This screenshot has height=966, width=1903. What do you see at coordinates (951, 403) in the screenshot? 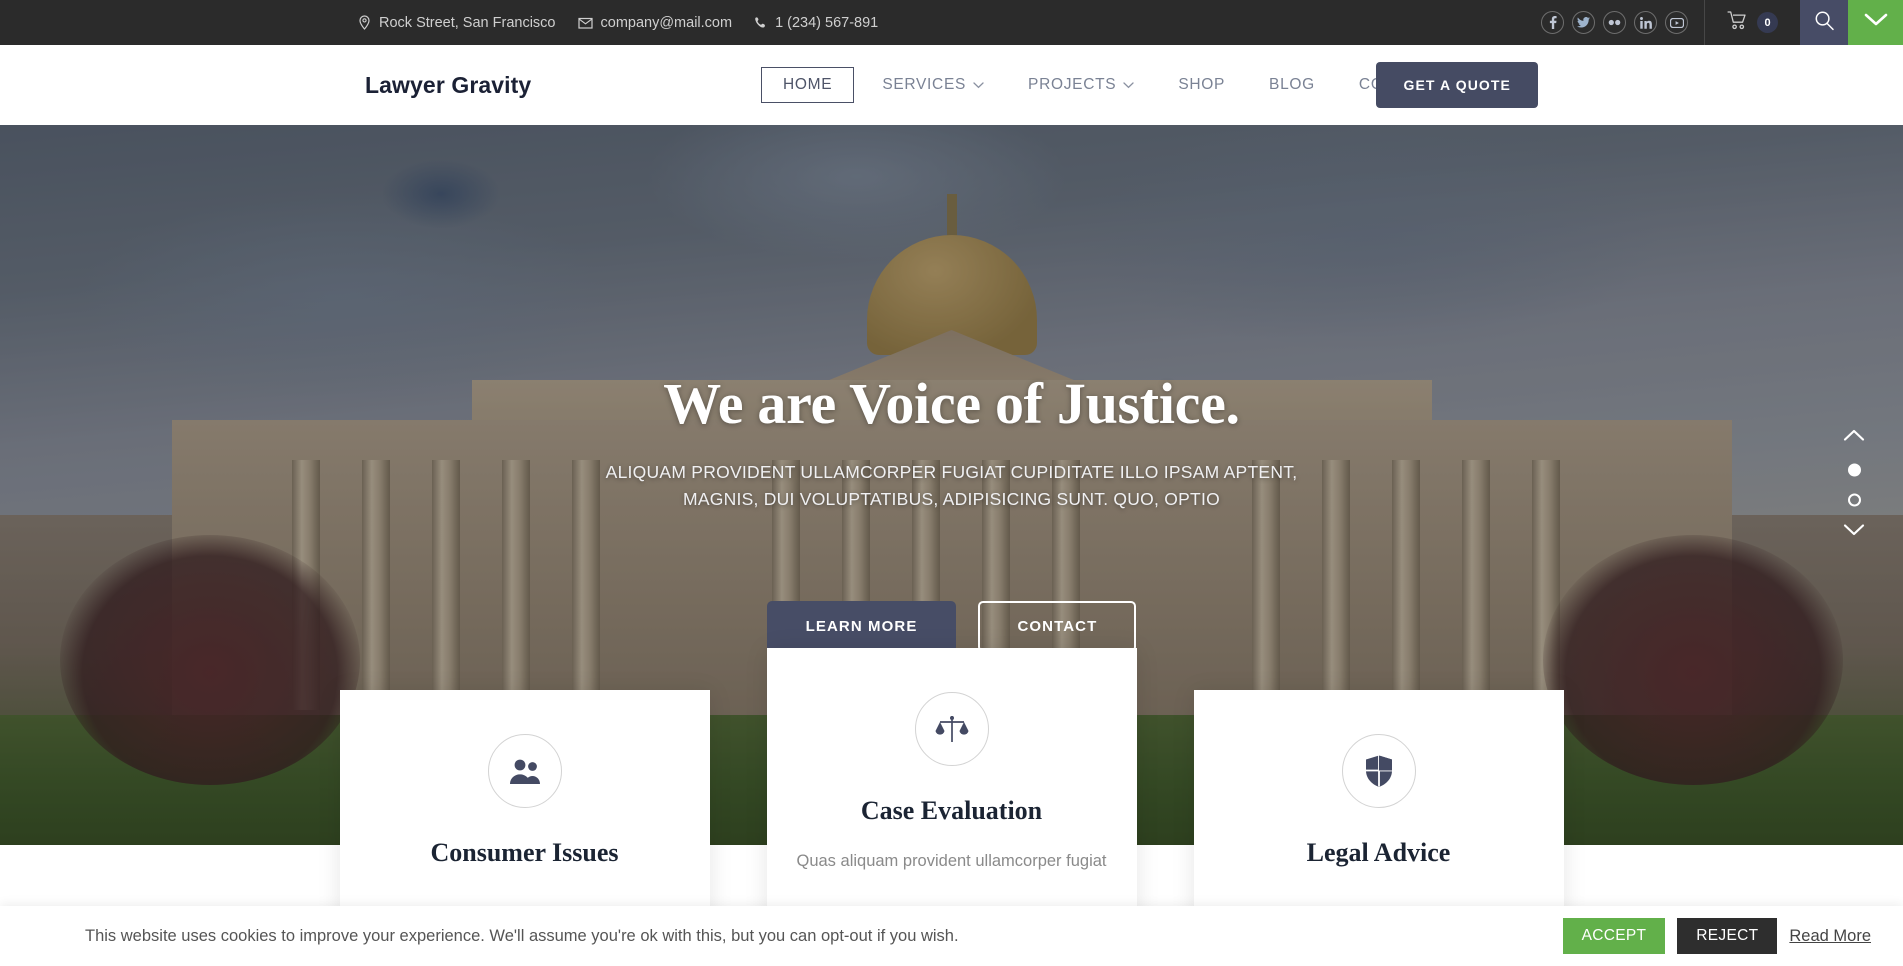
I see `hero-title: We are Voice of Justice.` at bounding box center [951, 403].